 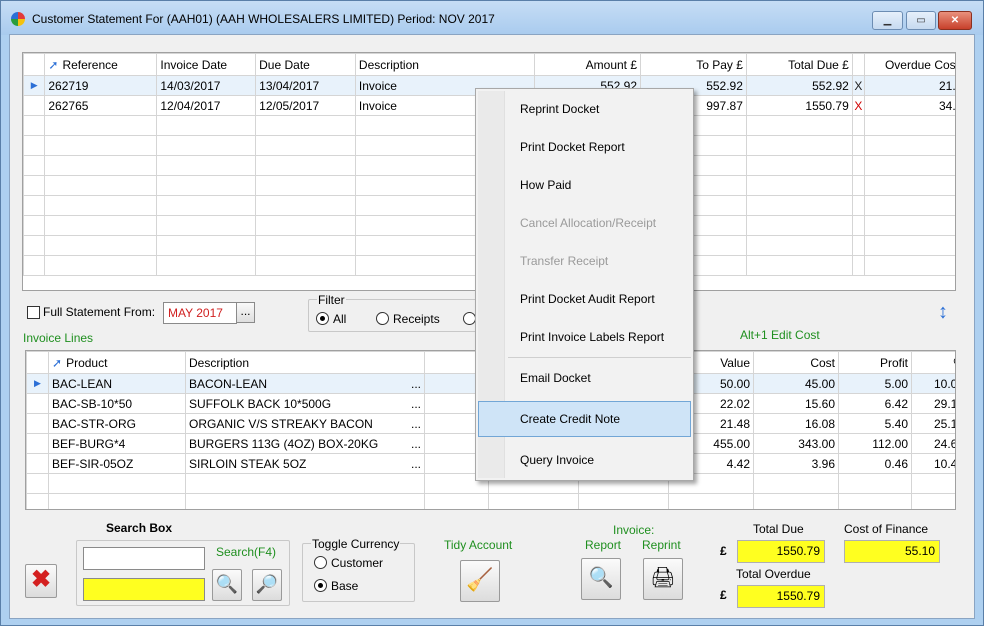 I want to click on cell-percent: 29.15, so click(x=933, y=403).